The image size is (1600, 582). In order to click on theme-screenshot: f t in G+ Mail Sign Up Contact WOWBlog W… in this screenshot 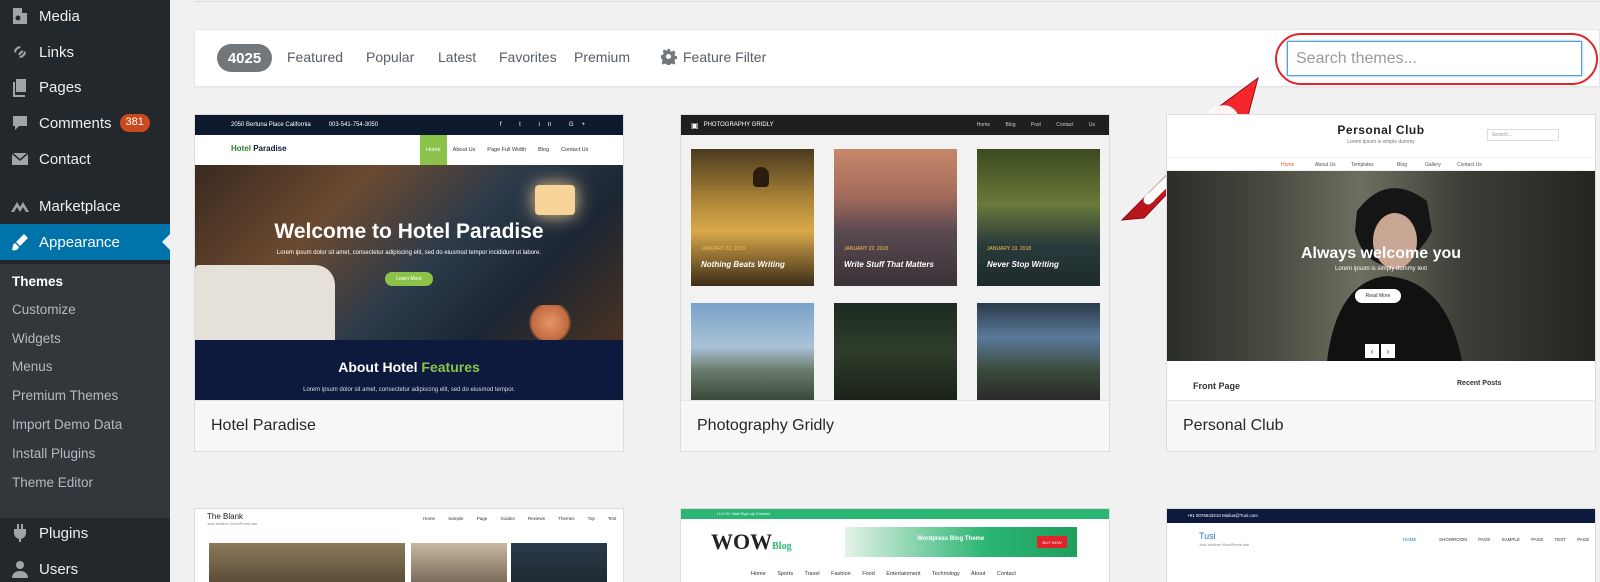, I will do `click(895, 545)`.